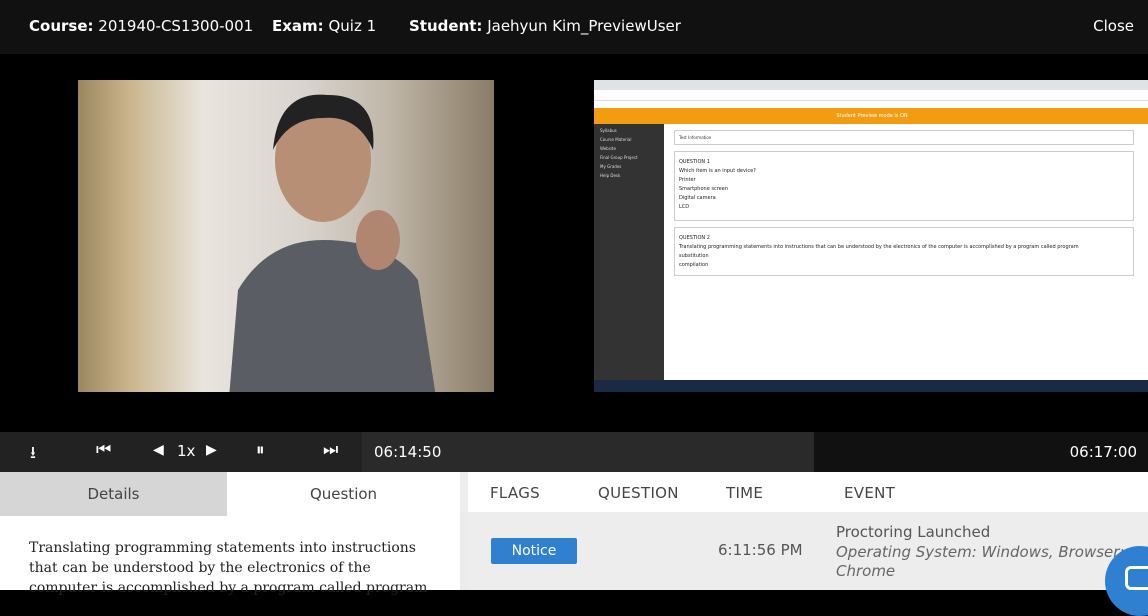  What do you see at coordinates (515, 493) in the screenshot?
I see `header-flags: FLAGS` at bounding box center [515, 493].